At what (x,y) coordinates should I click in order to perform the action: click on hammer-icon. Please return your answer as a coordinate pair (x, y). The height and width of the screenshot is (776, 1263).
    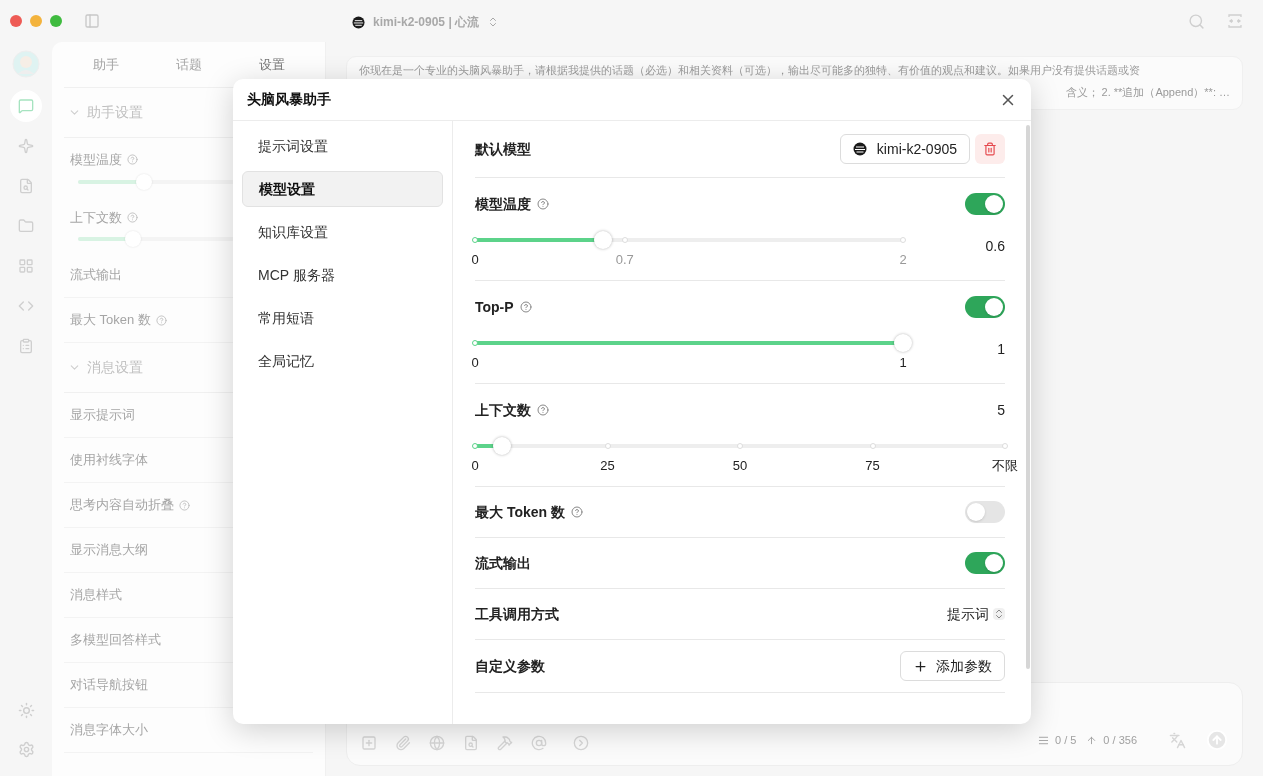
    Looking at the image, I should click on (505, 743).